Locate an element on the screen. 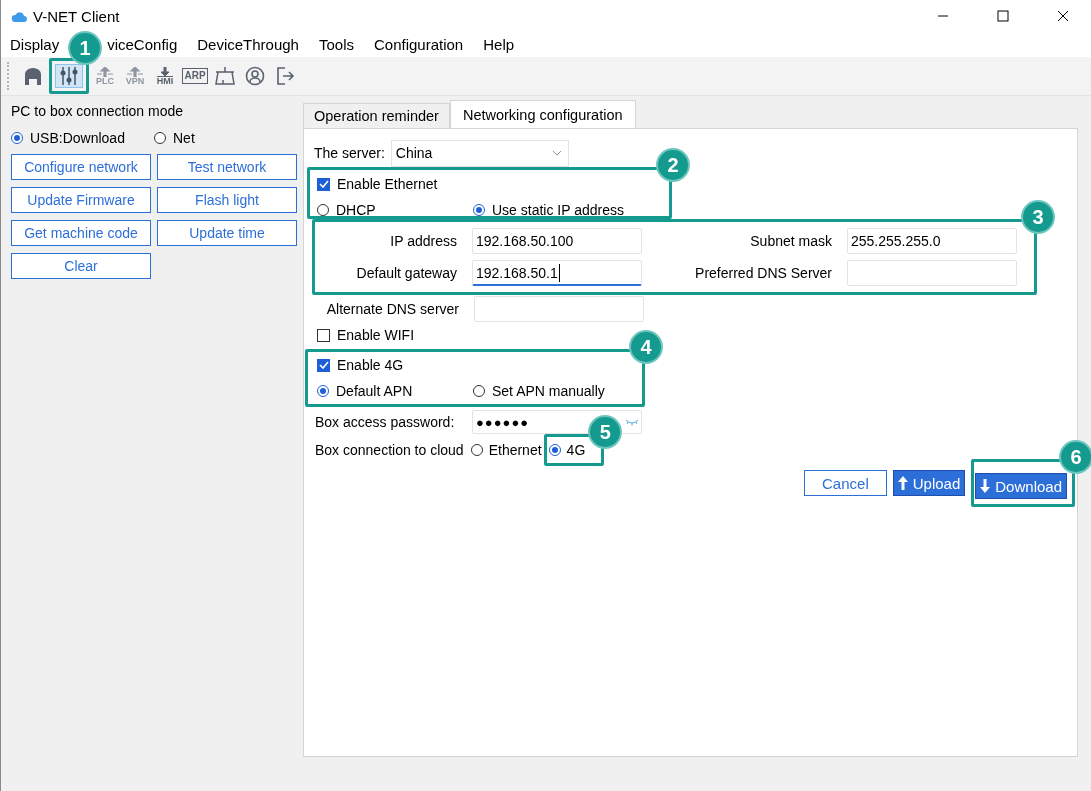 This screenshot has width=1091, height=791. field-label: The server: is located at coordinates (349, 153).